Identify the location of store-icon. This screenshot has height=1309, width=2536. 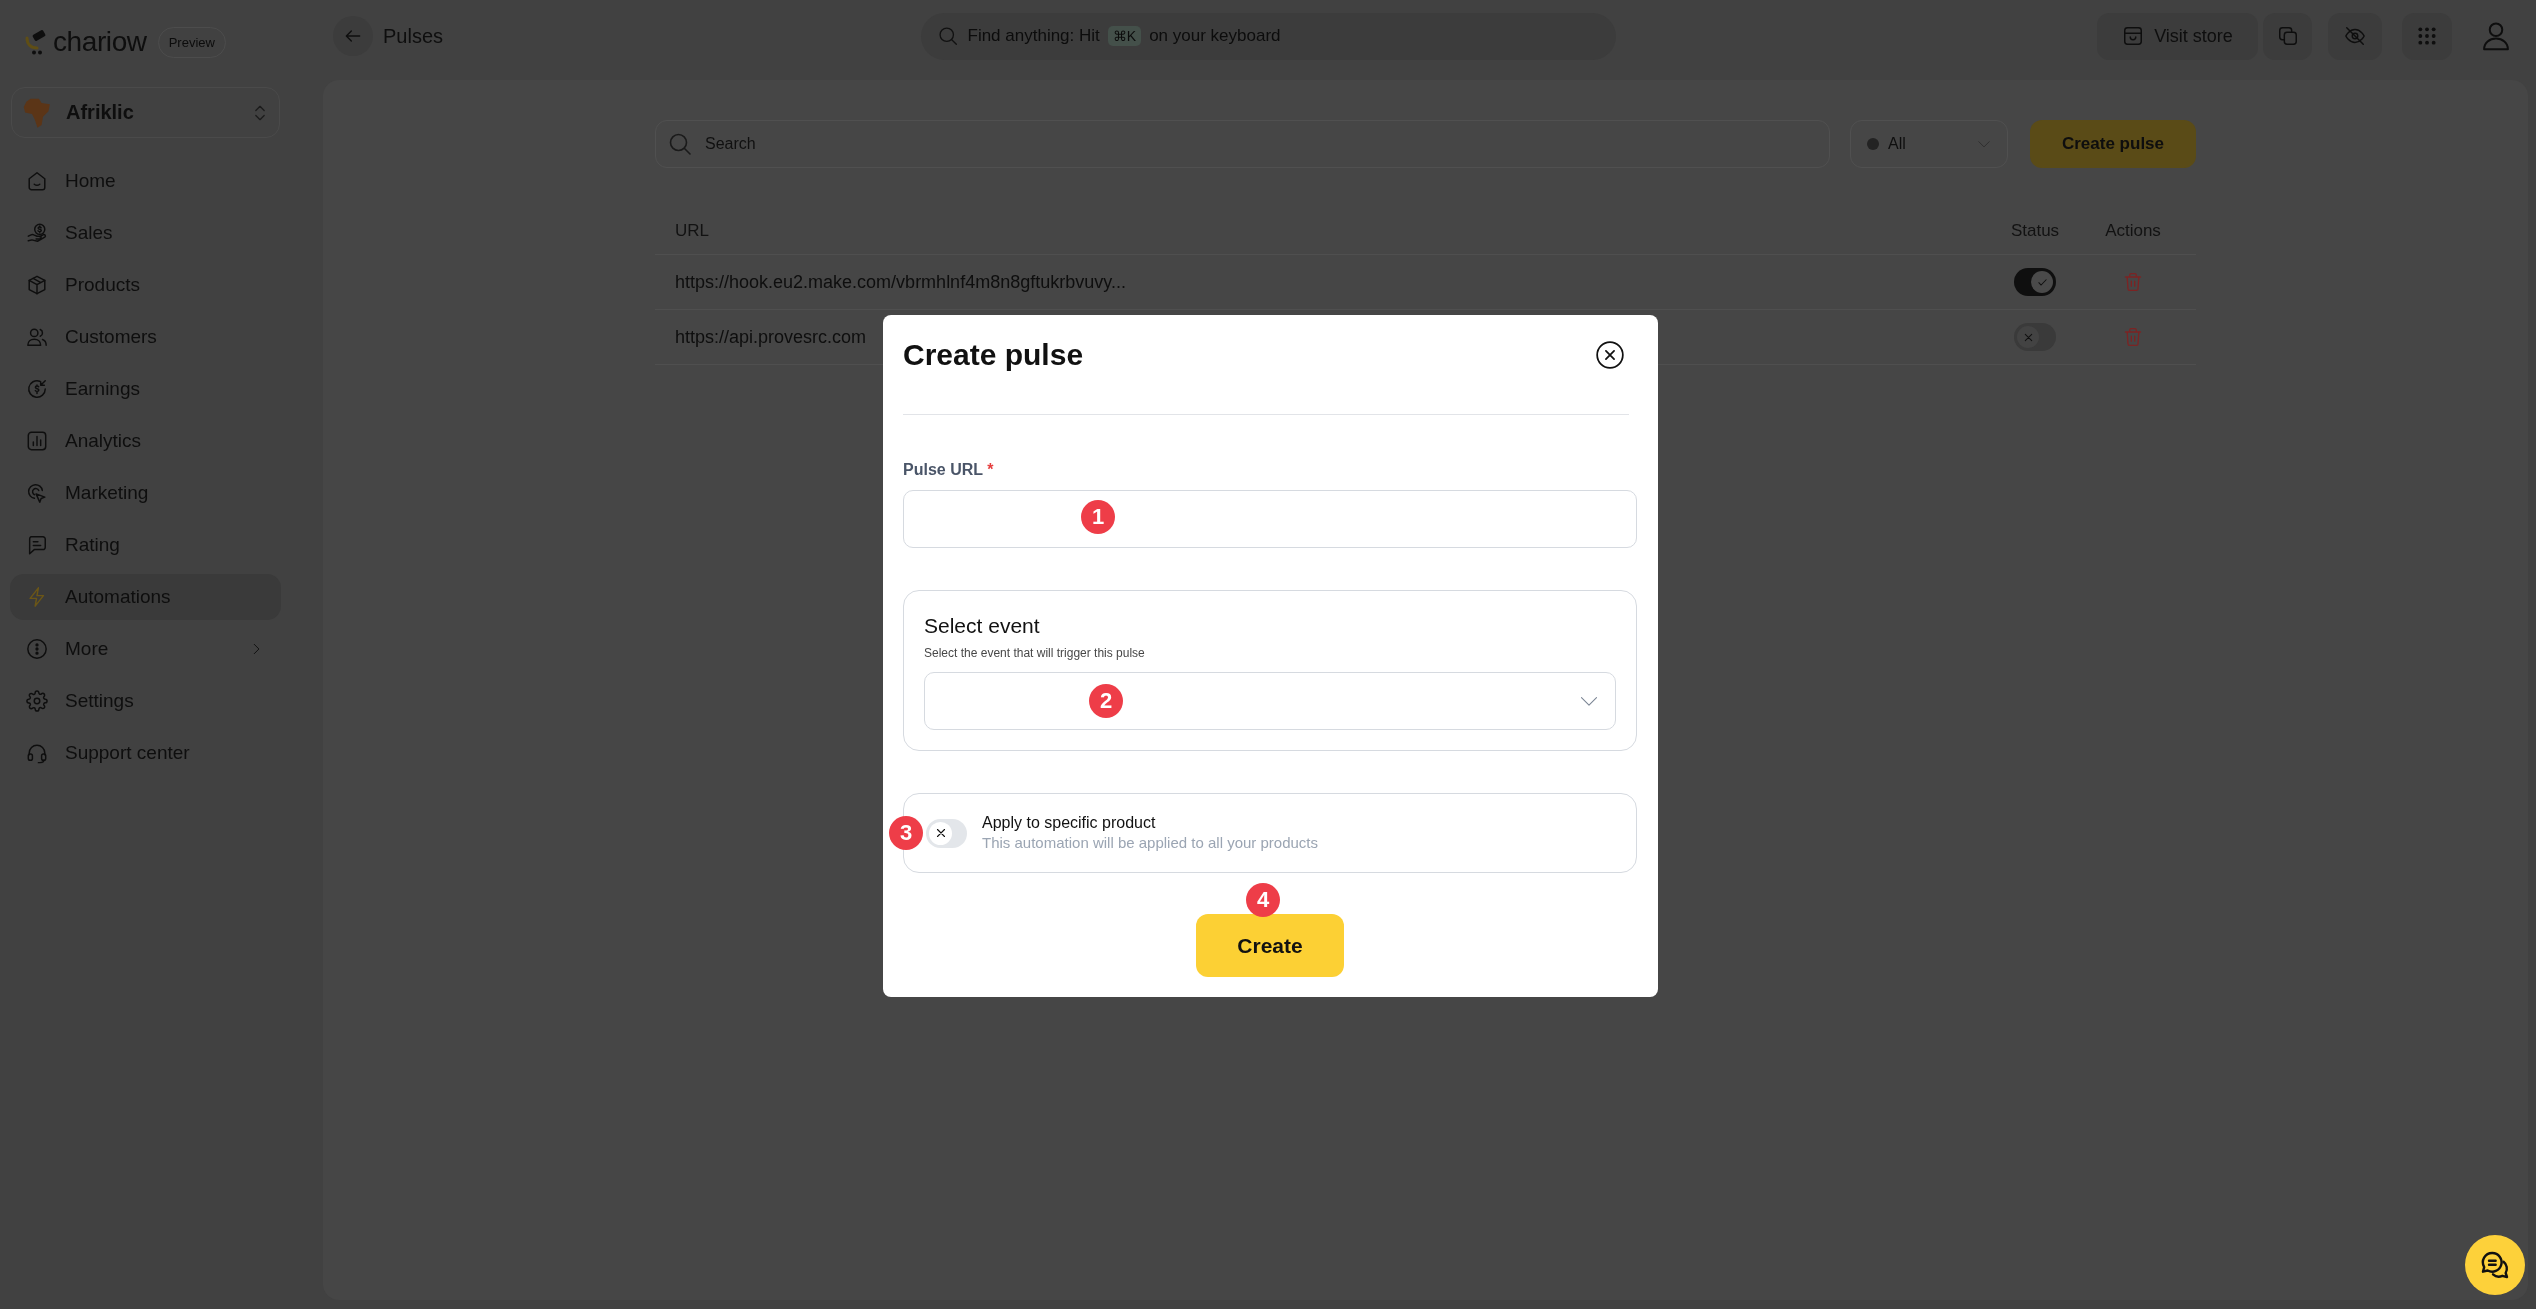
(2133, 36).